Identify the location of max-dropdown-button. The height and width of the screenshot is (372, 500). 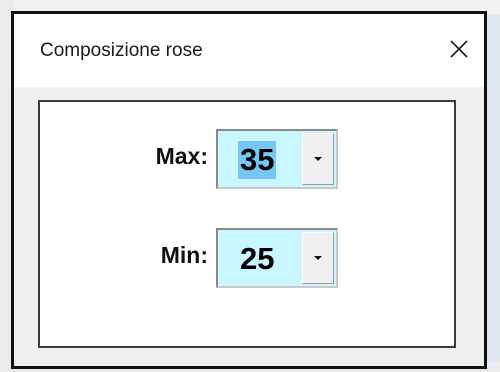
(318, 159).